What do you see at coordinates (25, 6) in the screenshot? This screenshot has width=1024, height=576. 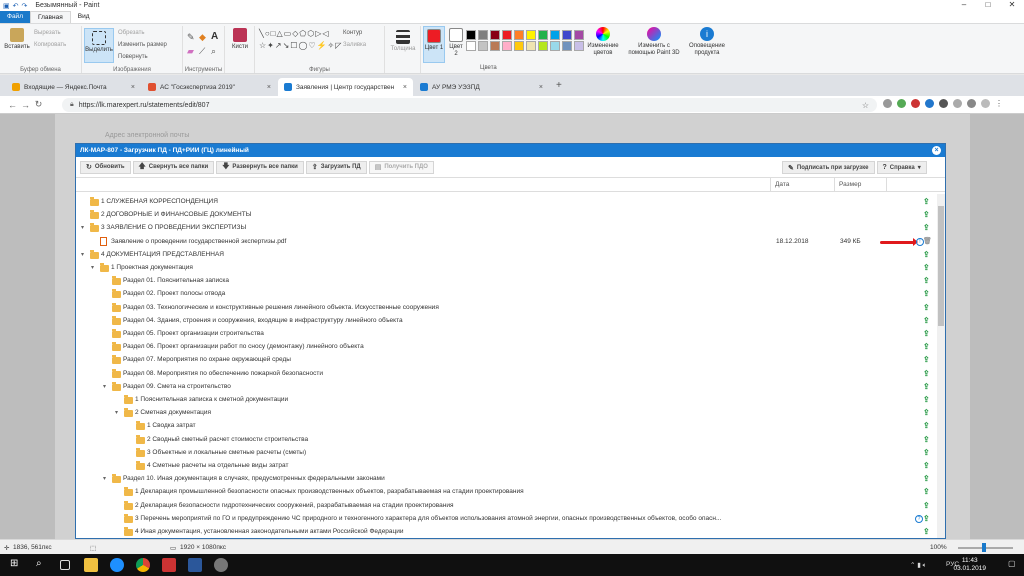 I see `redo-icon: ↷` at bounding box center [25, 6].